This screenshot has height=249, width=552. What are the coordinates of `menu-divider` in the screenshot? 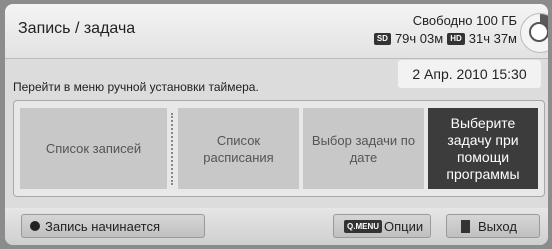 It's located at (172, 149).